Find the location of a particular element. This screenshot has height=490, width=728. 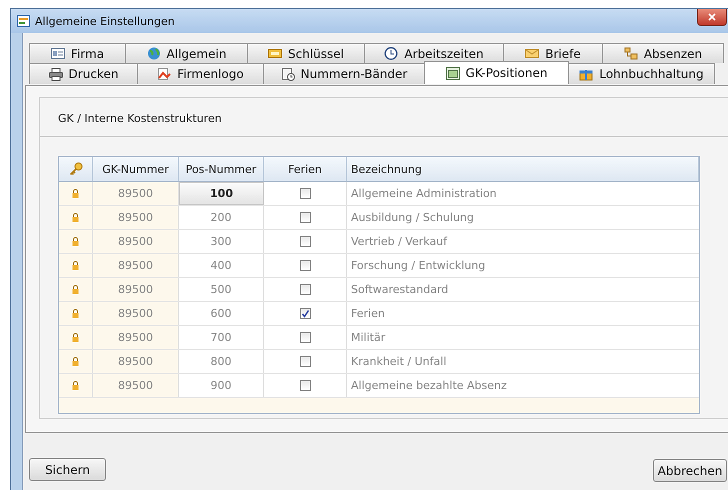

section-title: GK / Interne Kostenstrukturen is located at coordinates (140, 118).